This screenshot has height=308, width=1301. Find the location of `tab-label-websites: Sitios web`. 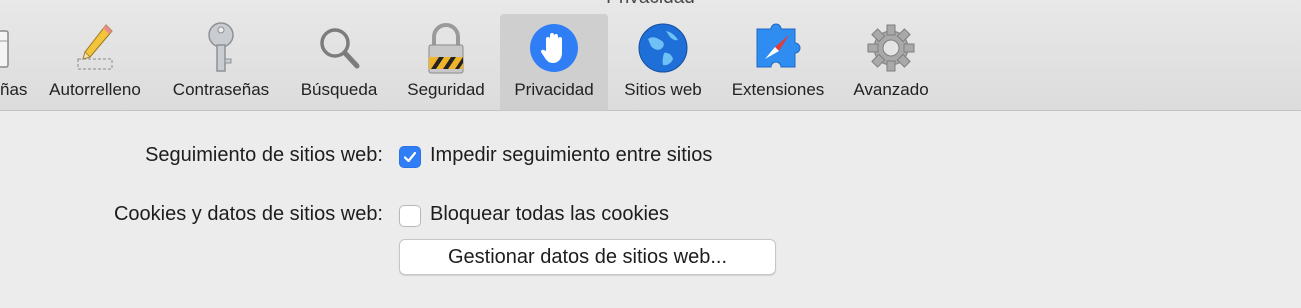

tab-label-websites: Sitios web is located at coordinates (663, 89).